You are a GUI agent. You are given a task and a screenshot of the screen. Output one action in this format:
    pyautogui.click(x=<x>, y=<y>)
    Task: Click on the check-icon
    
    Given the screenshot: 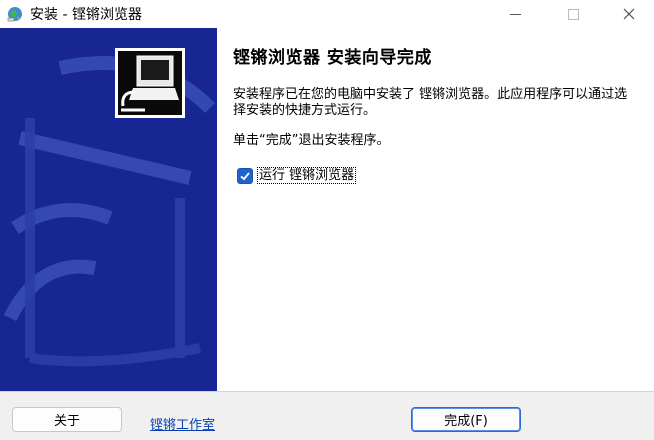 What is the action you would take?
    pyautogui.click(x=245, y=175)
    